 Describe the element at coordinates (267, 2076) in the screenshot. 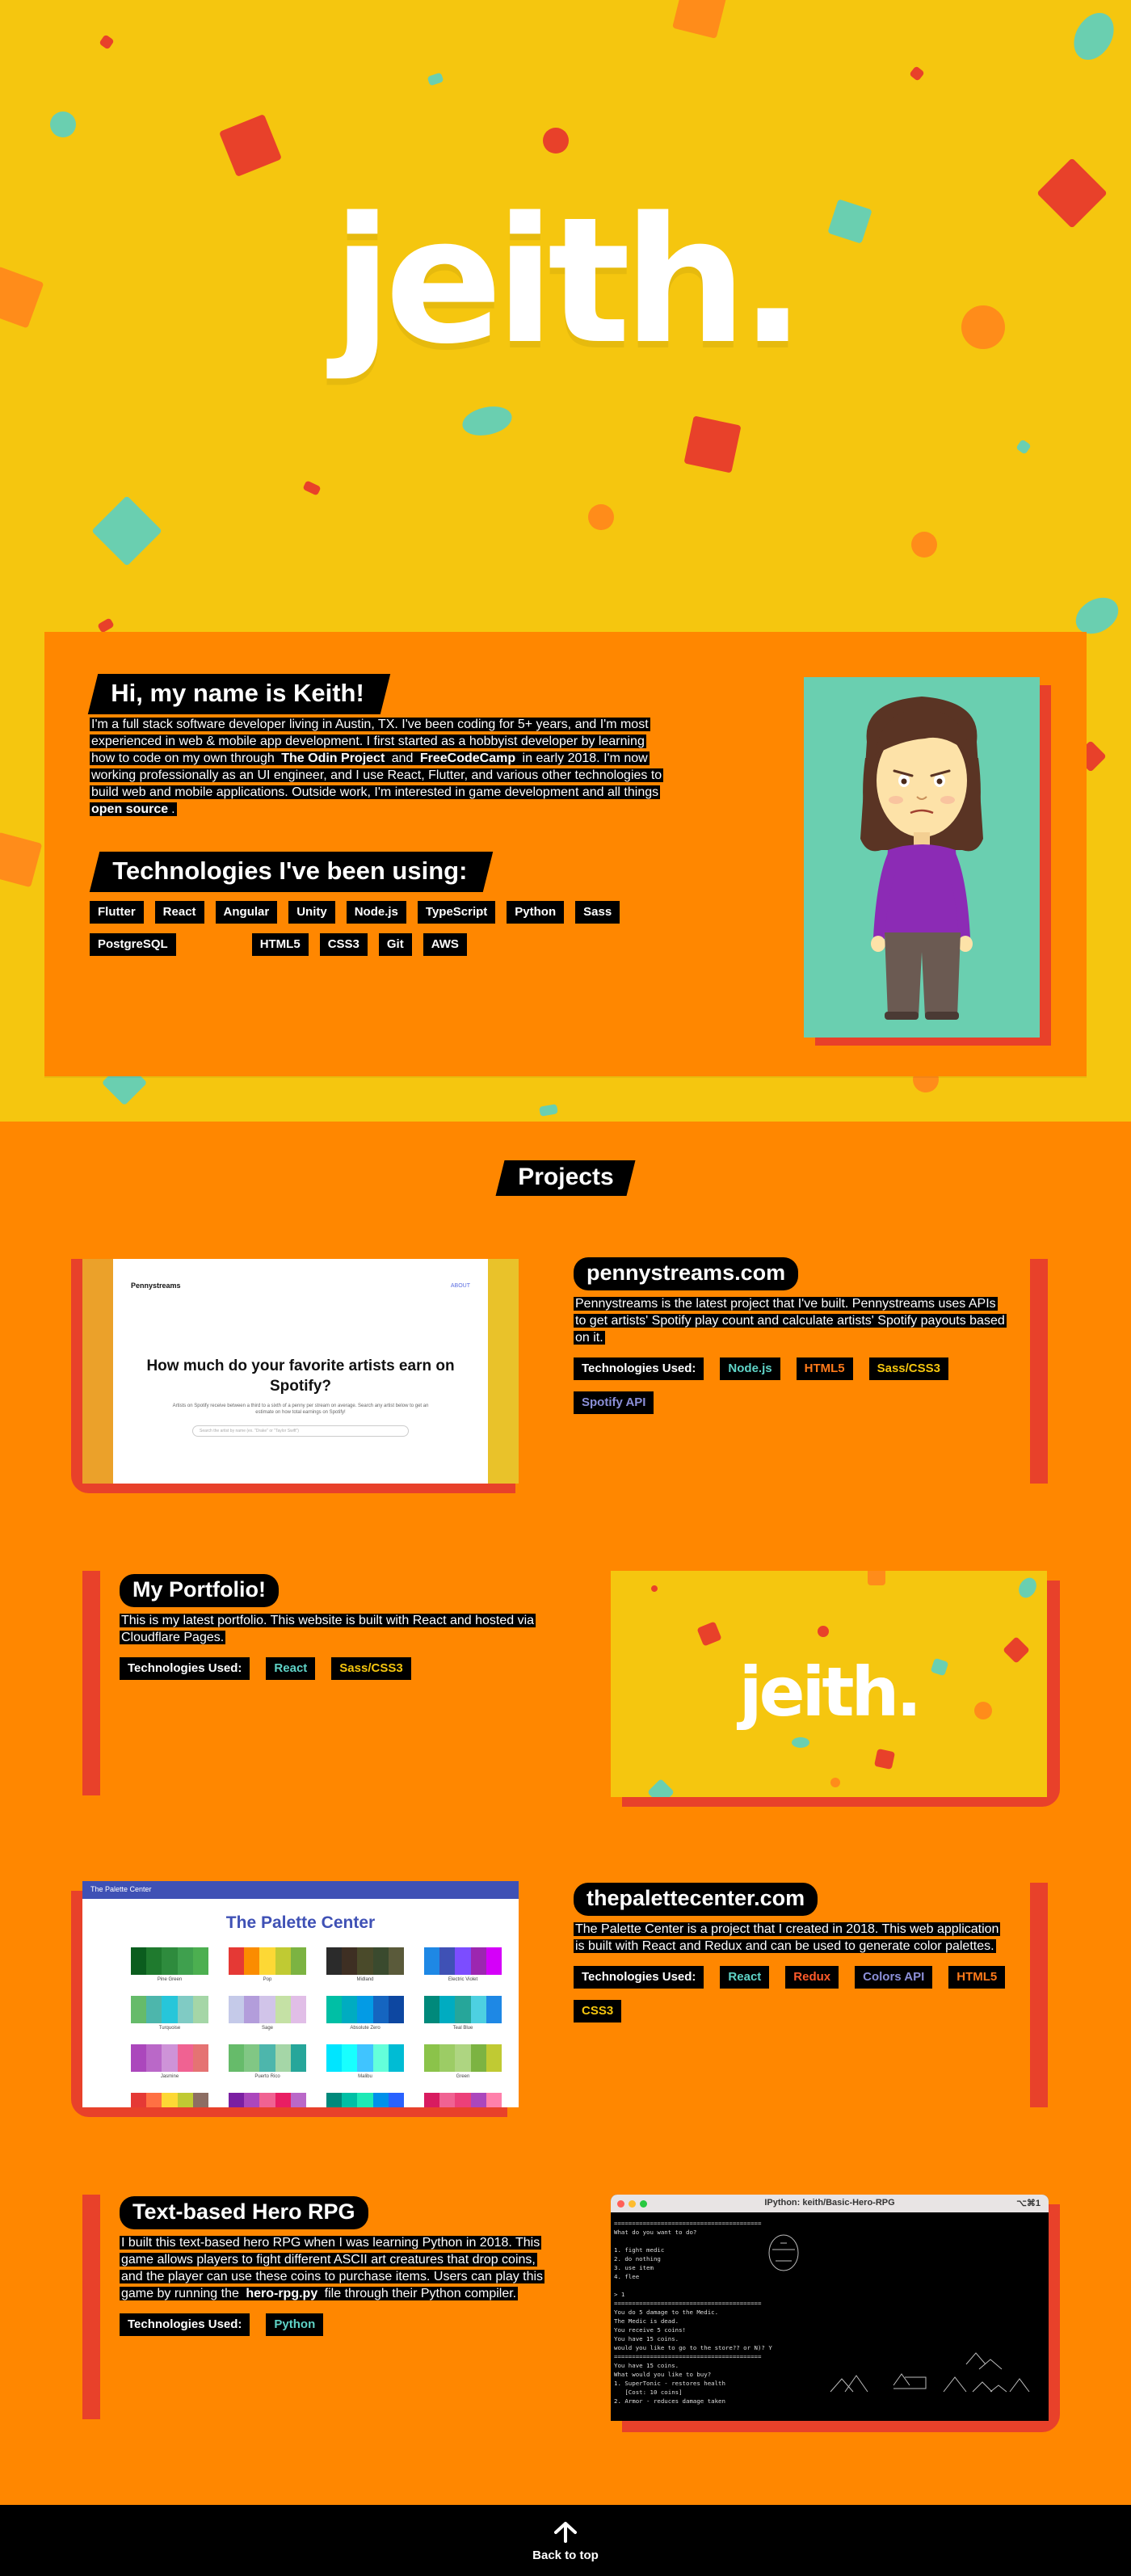

I see `palette-name: Puerto Rico` at that location.